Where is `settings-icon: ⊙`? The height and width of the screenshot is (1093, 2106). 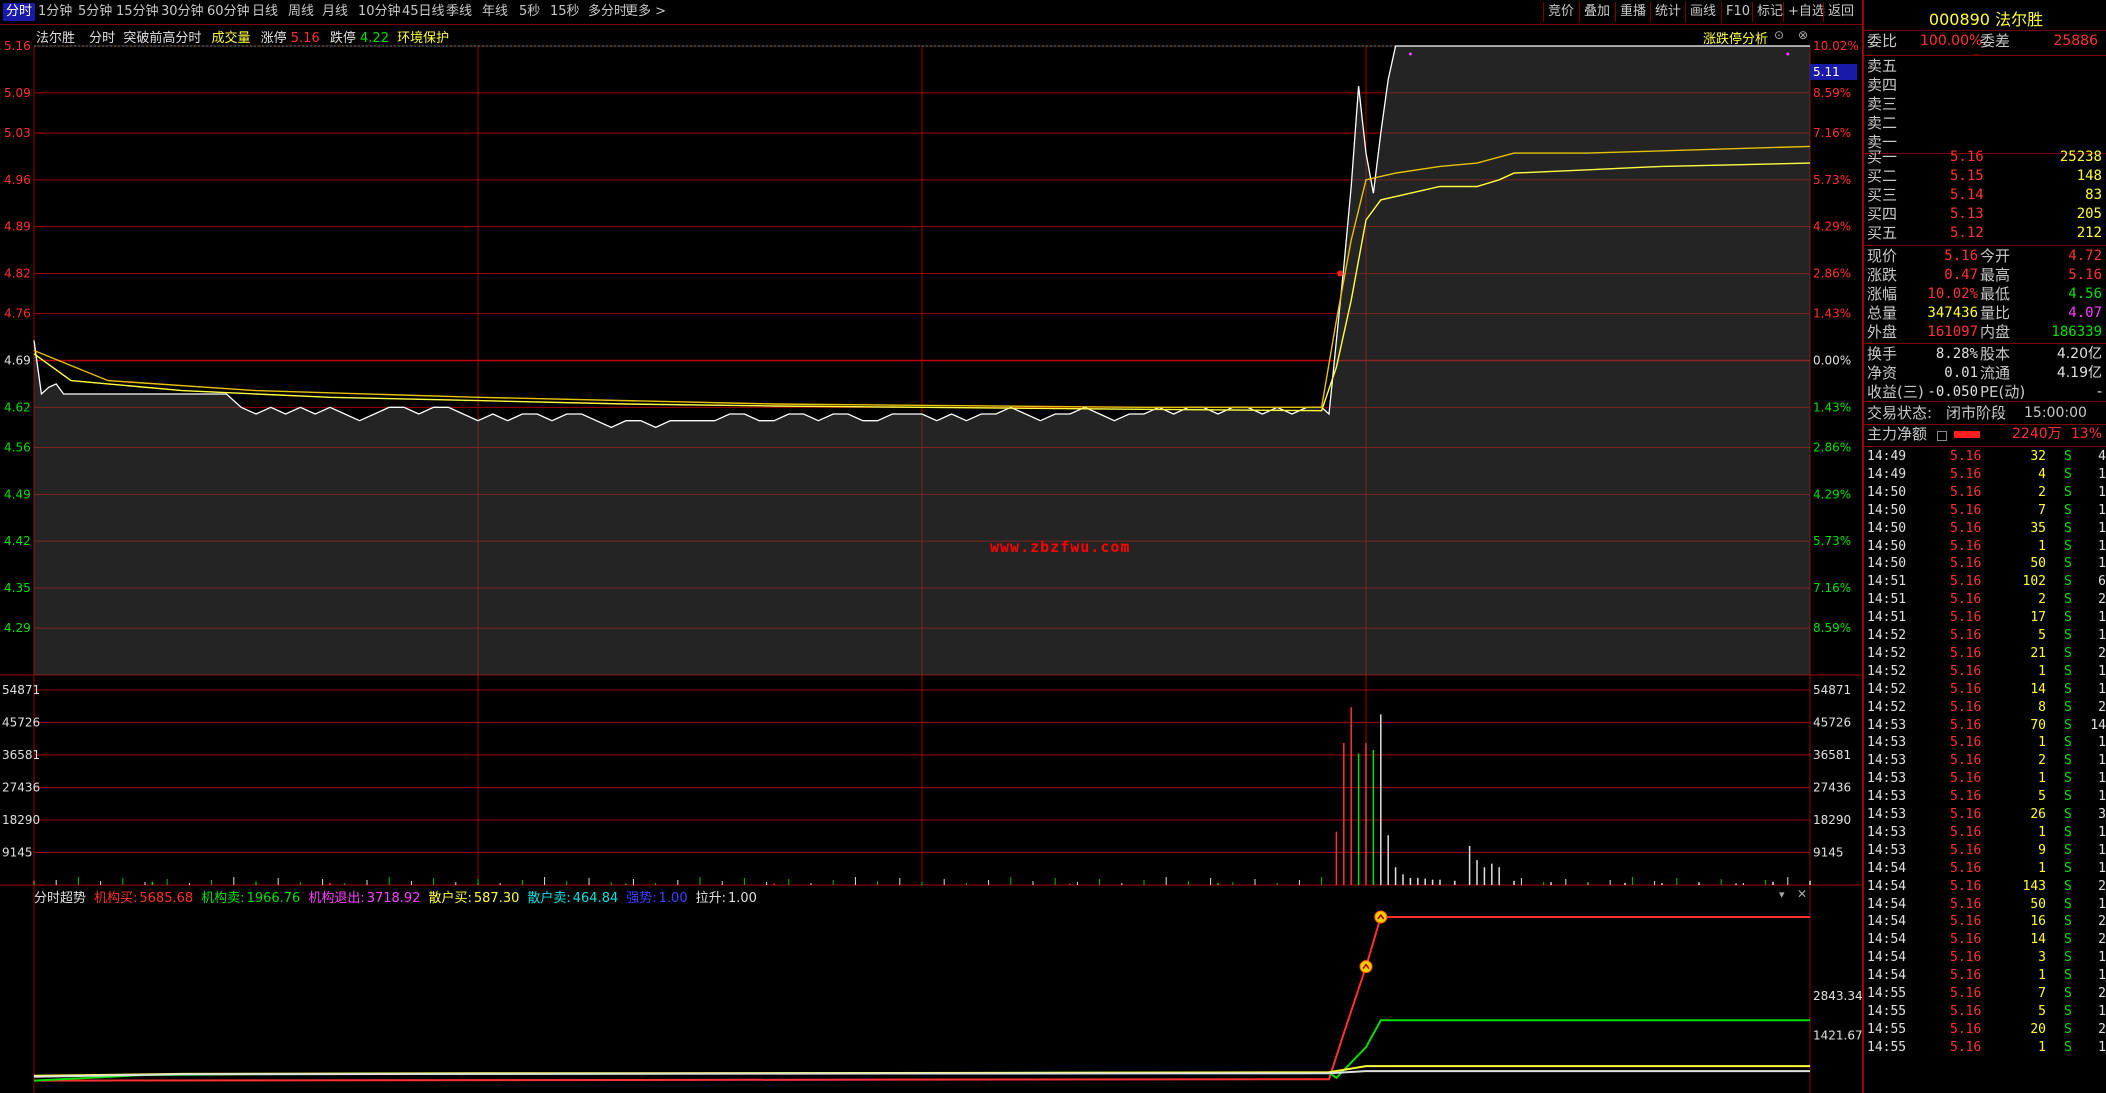
settings-icon: ⊙ is located at coordinates (1781, 35).